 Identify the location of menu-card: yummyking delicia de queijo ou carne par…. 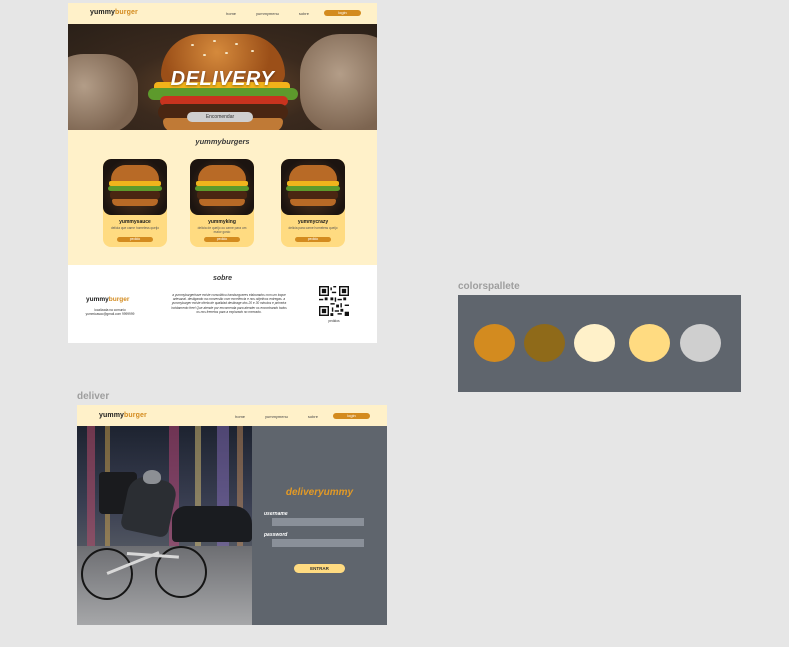
(222, 203).